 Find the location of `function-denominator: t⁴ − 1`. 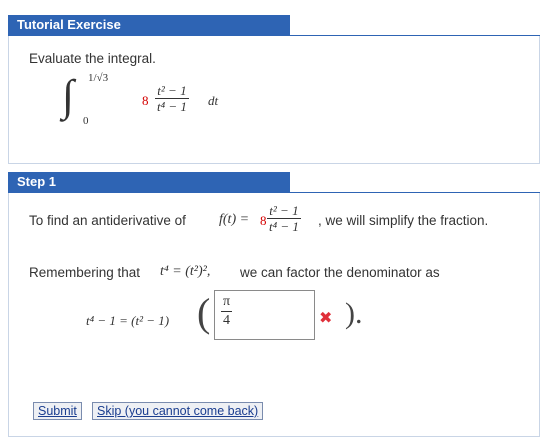

function-denominator: t⁴ − 1 is located at coordinates (284, 226).